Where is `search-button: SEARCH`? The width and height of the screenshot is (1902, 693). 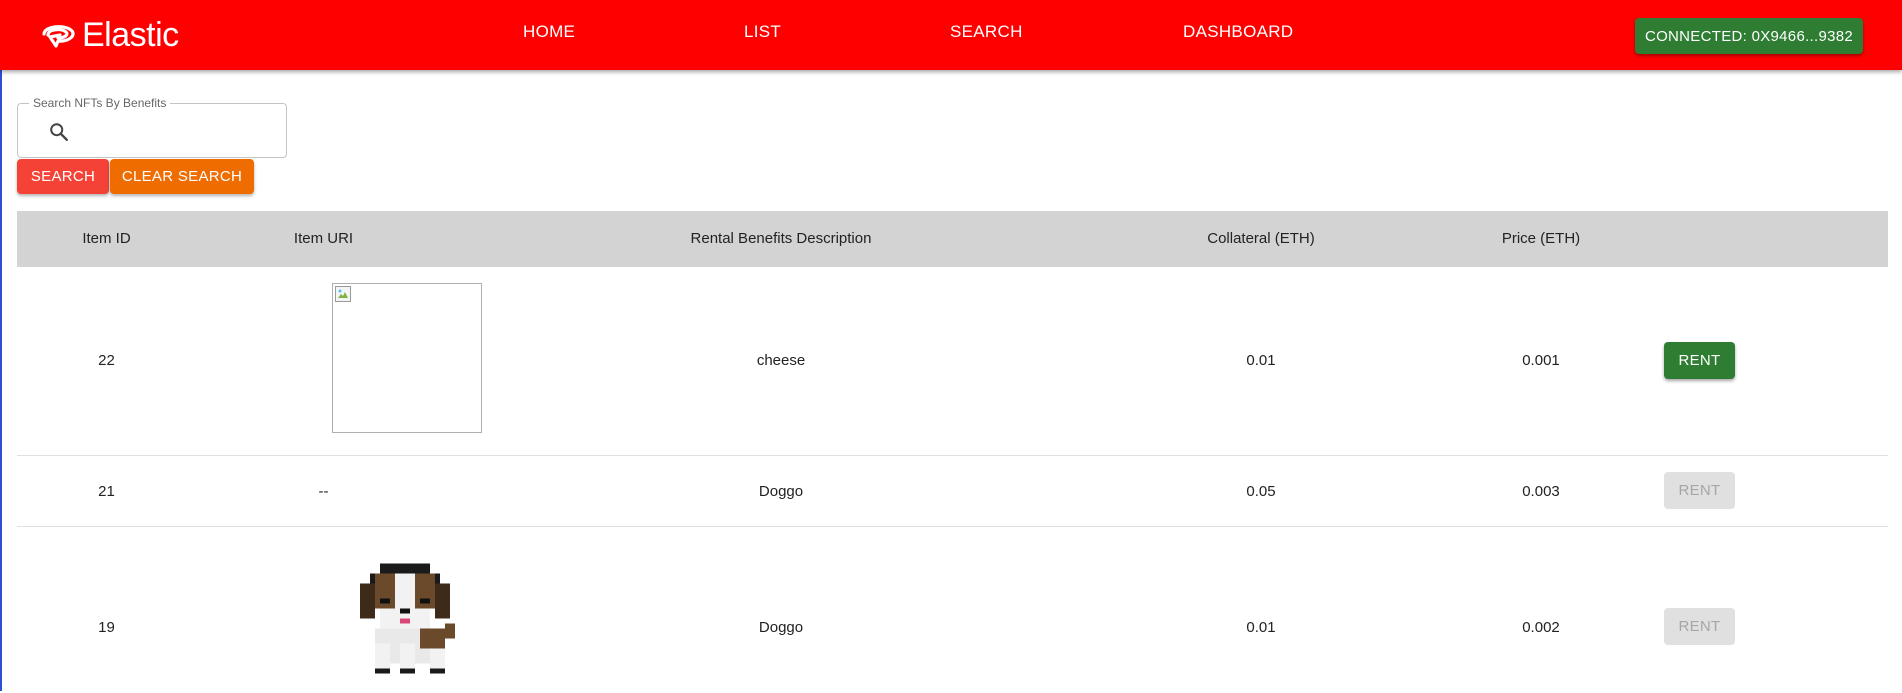
search-button: SEARCH is located at coordinates (63, 176).